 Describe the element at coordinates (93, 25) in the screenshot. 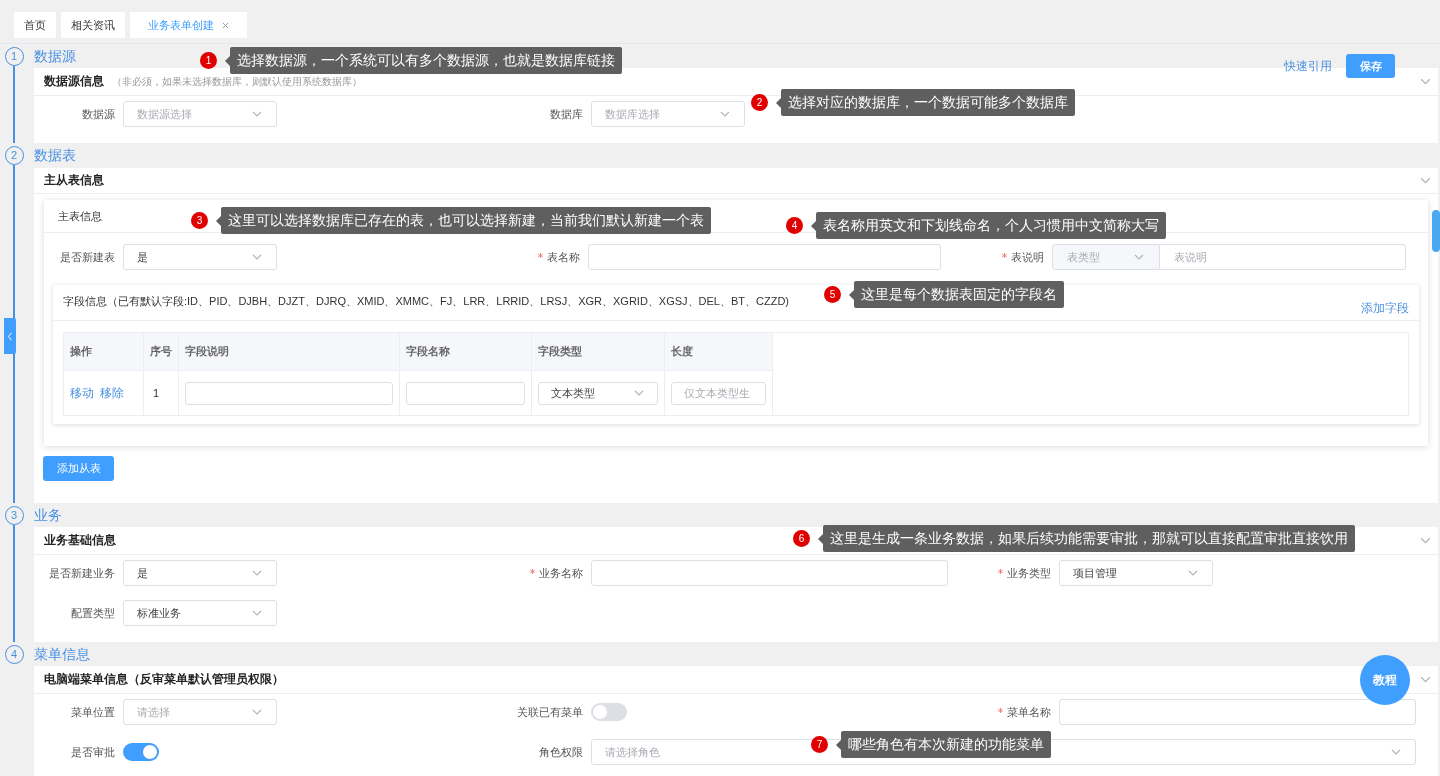

I see `tab: 相关资讯` at that location.